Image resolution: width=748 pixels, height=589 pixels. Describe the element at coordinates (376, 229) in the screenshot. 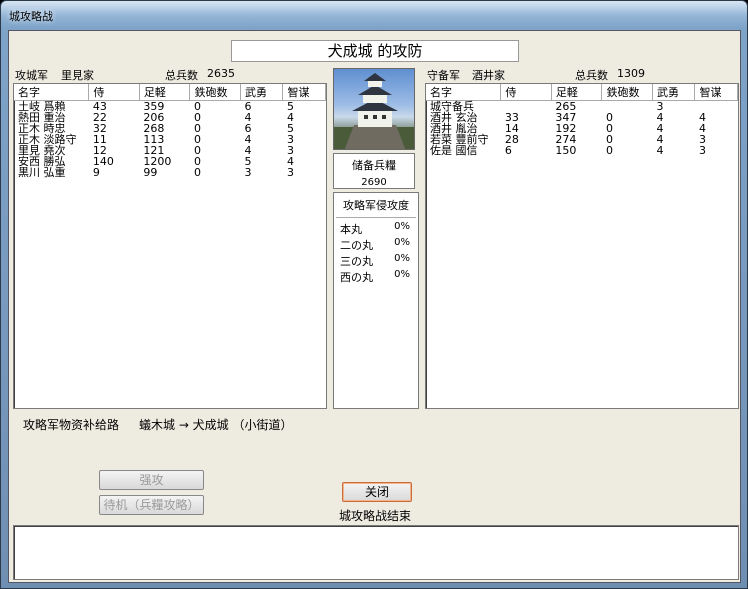

I see `invasion-item: 本丸 0%` at that location.